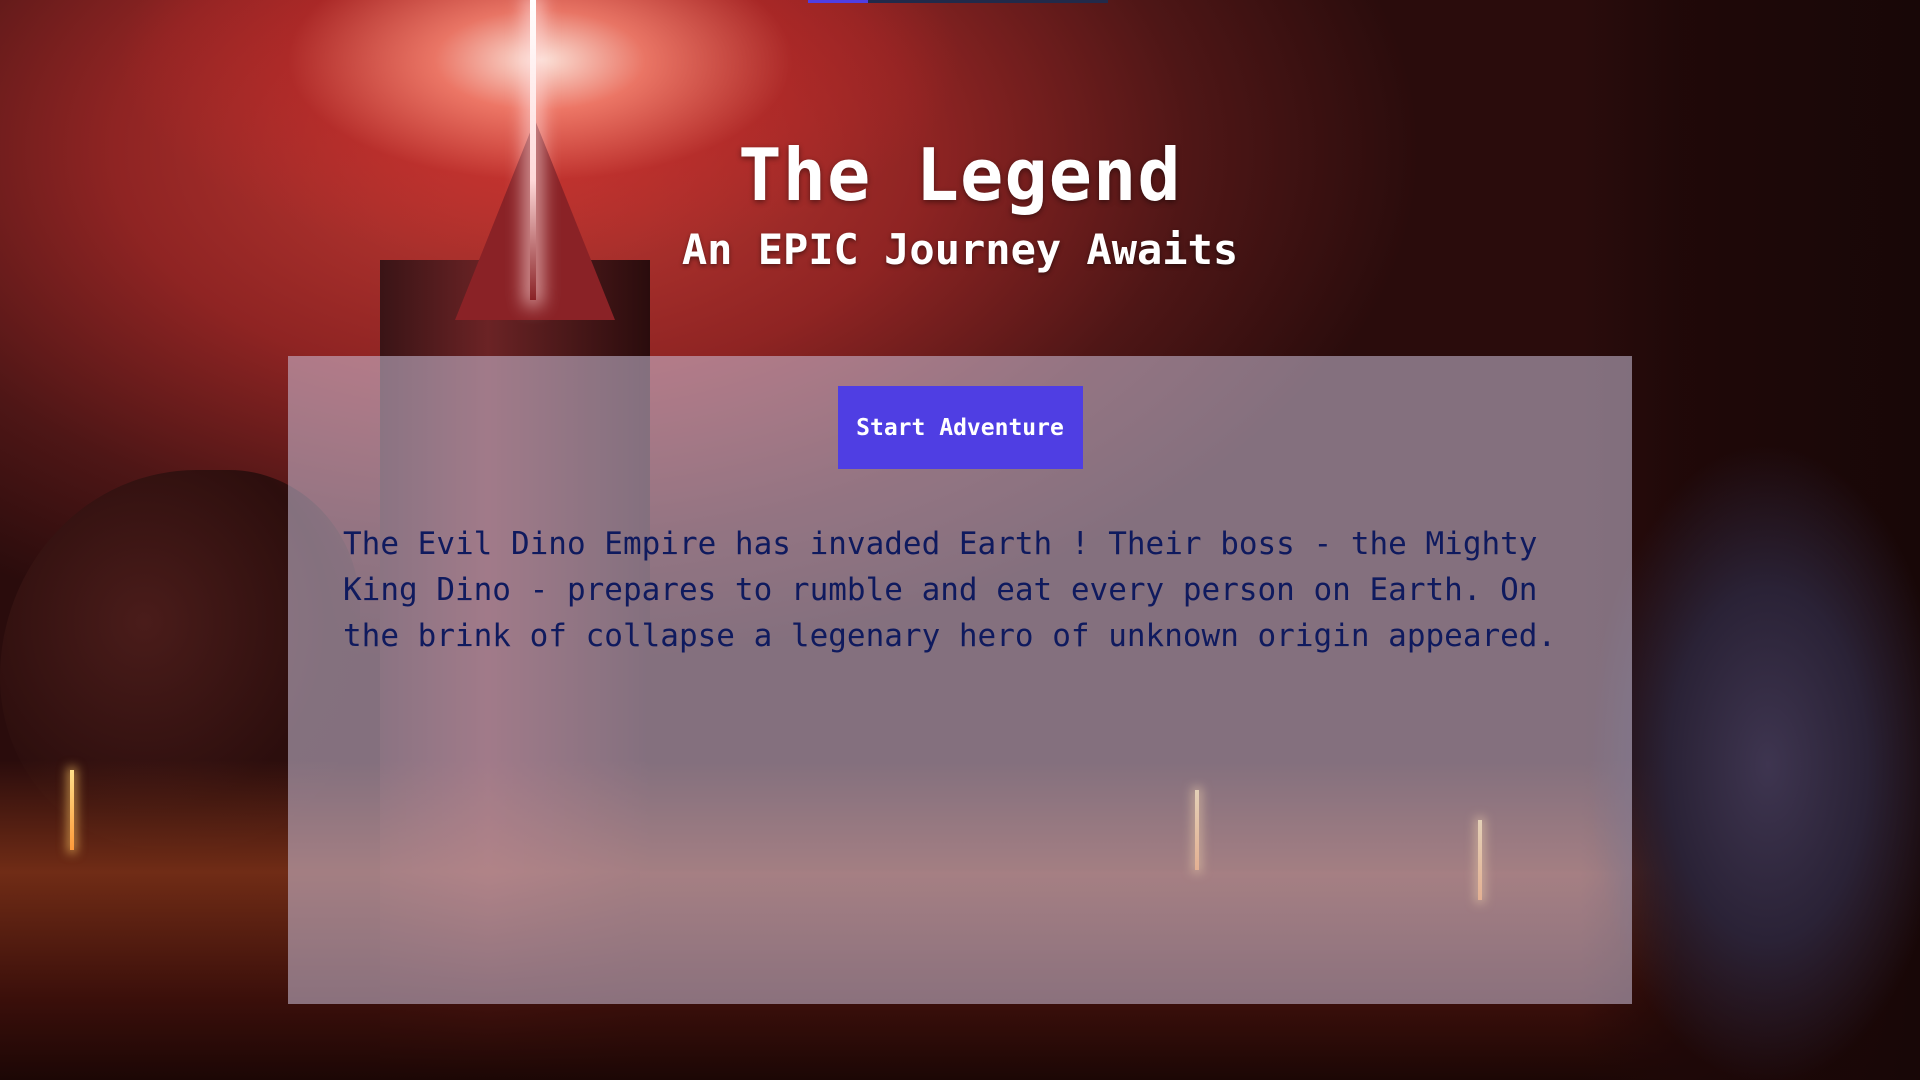 The image size is (1920, 1080). I want to click on start-adventure-button: Start Adventure, so click(960, 427).